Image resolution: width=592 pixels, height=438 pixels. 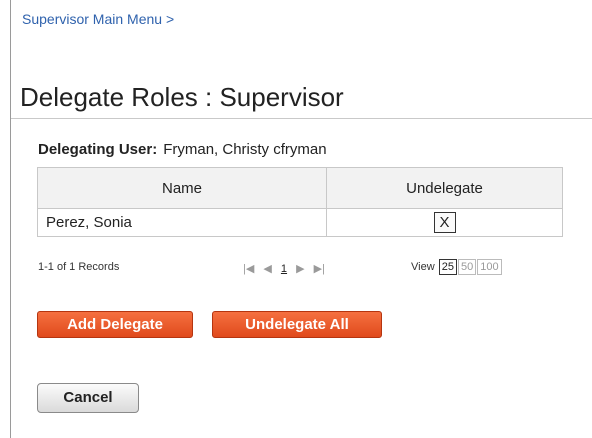 What do you see at coordinates (297, 324) in the screenshot?
I see `undelegate-all-button: Undelegate All` at bounding box center [297, 324].